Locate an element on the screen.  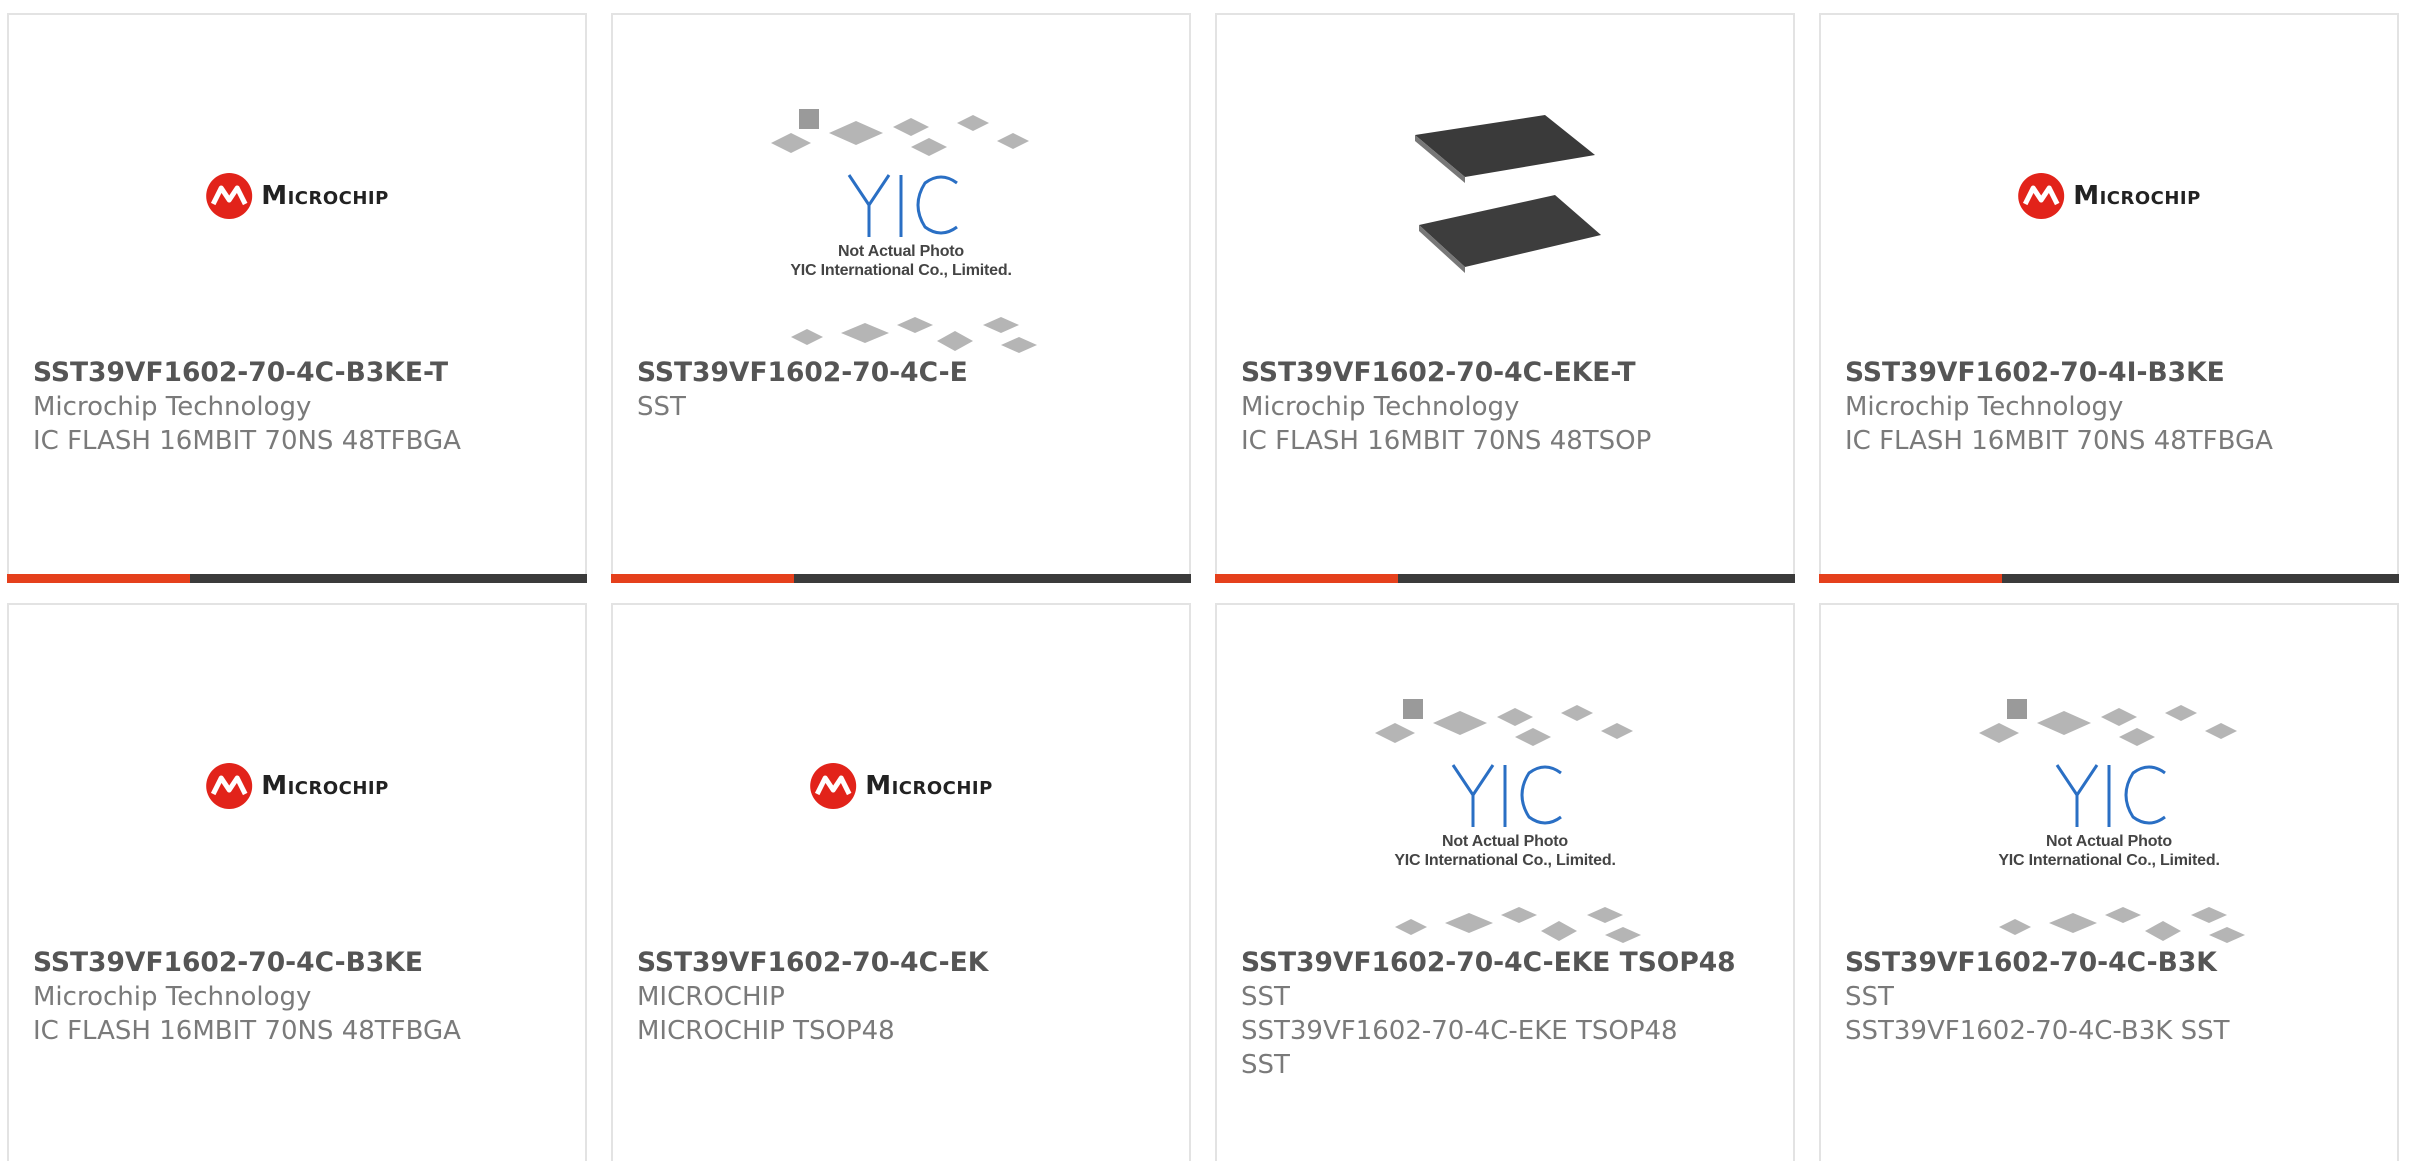
part-number: SST39VF1602-70-4C-B3K is located at coordinates (2109, 963).